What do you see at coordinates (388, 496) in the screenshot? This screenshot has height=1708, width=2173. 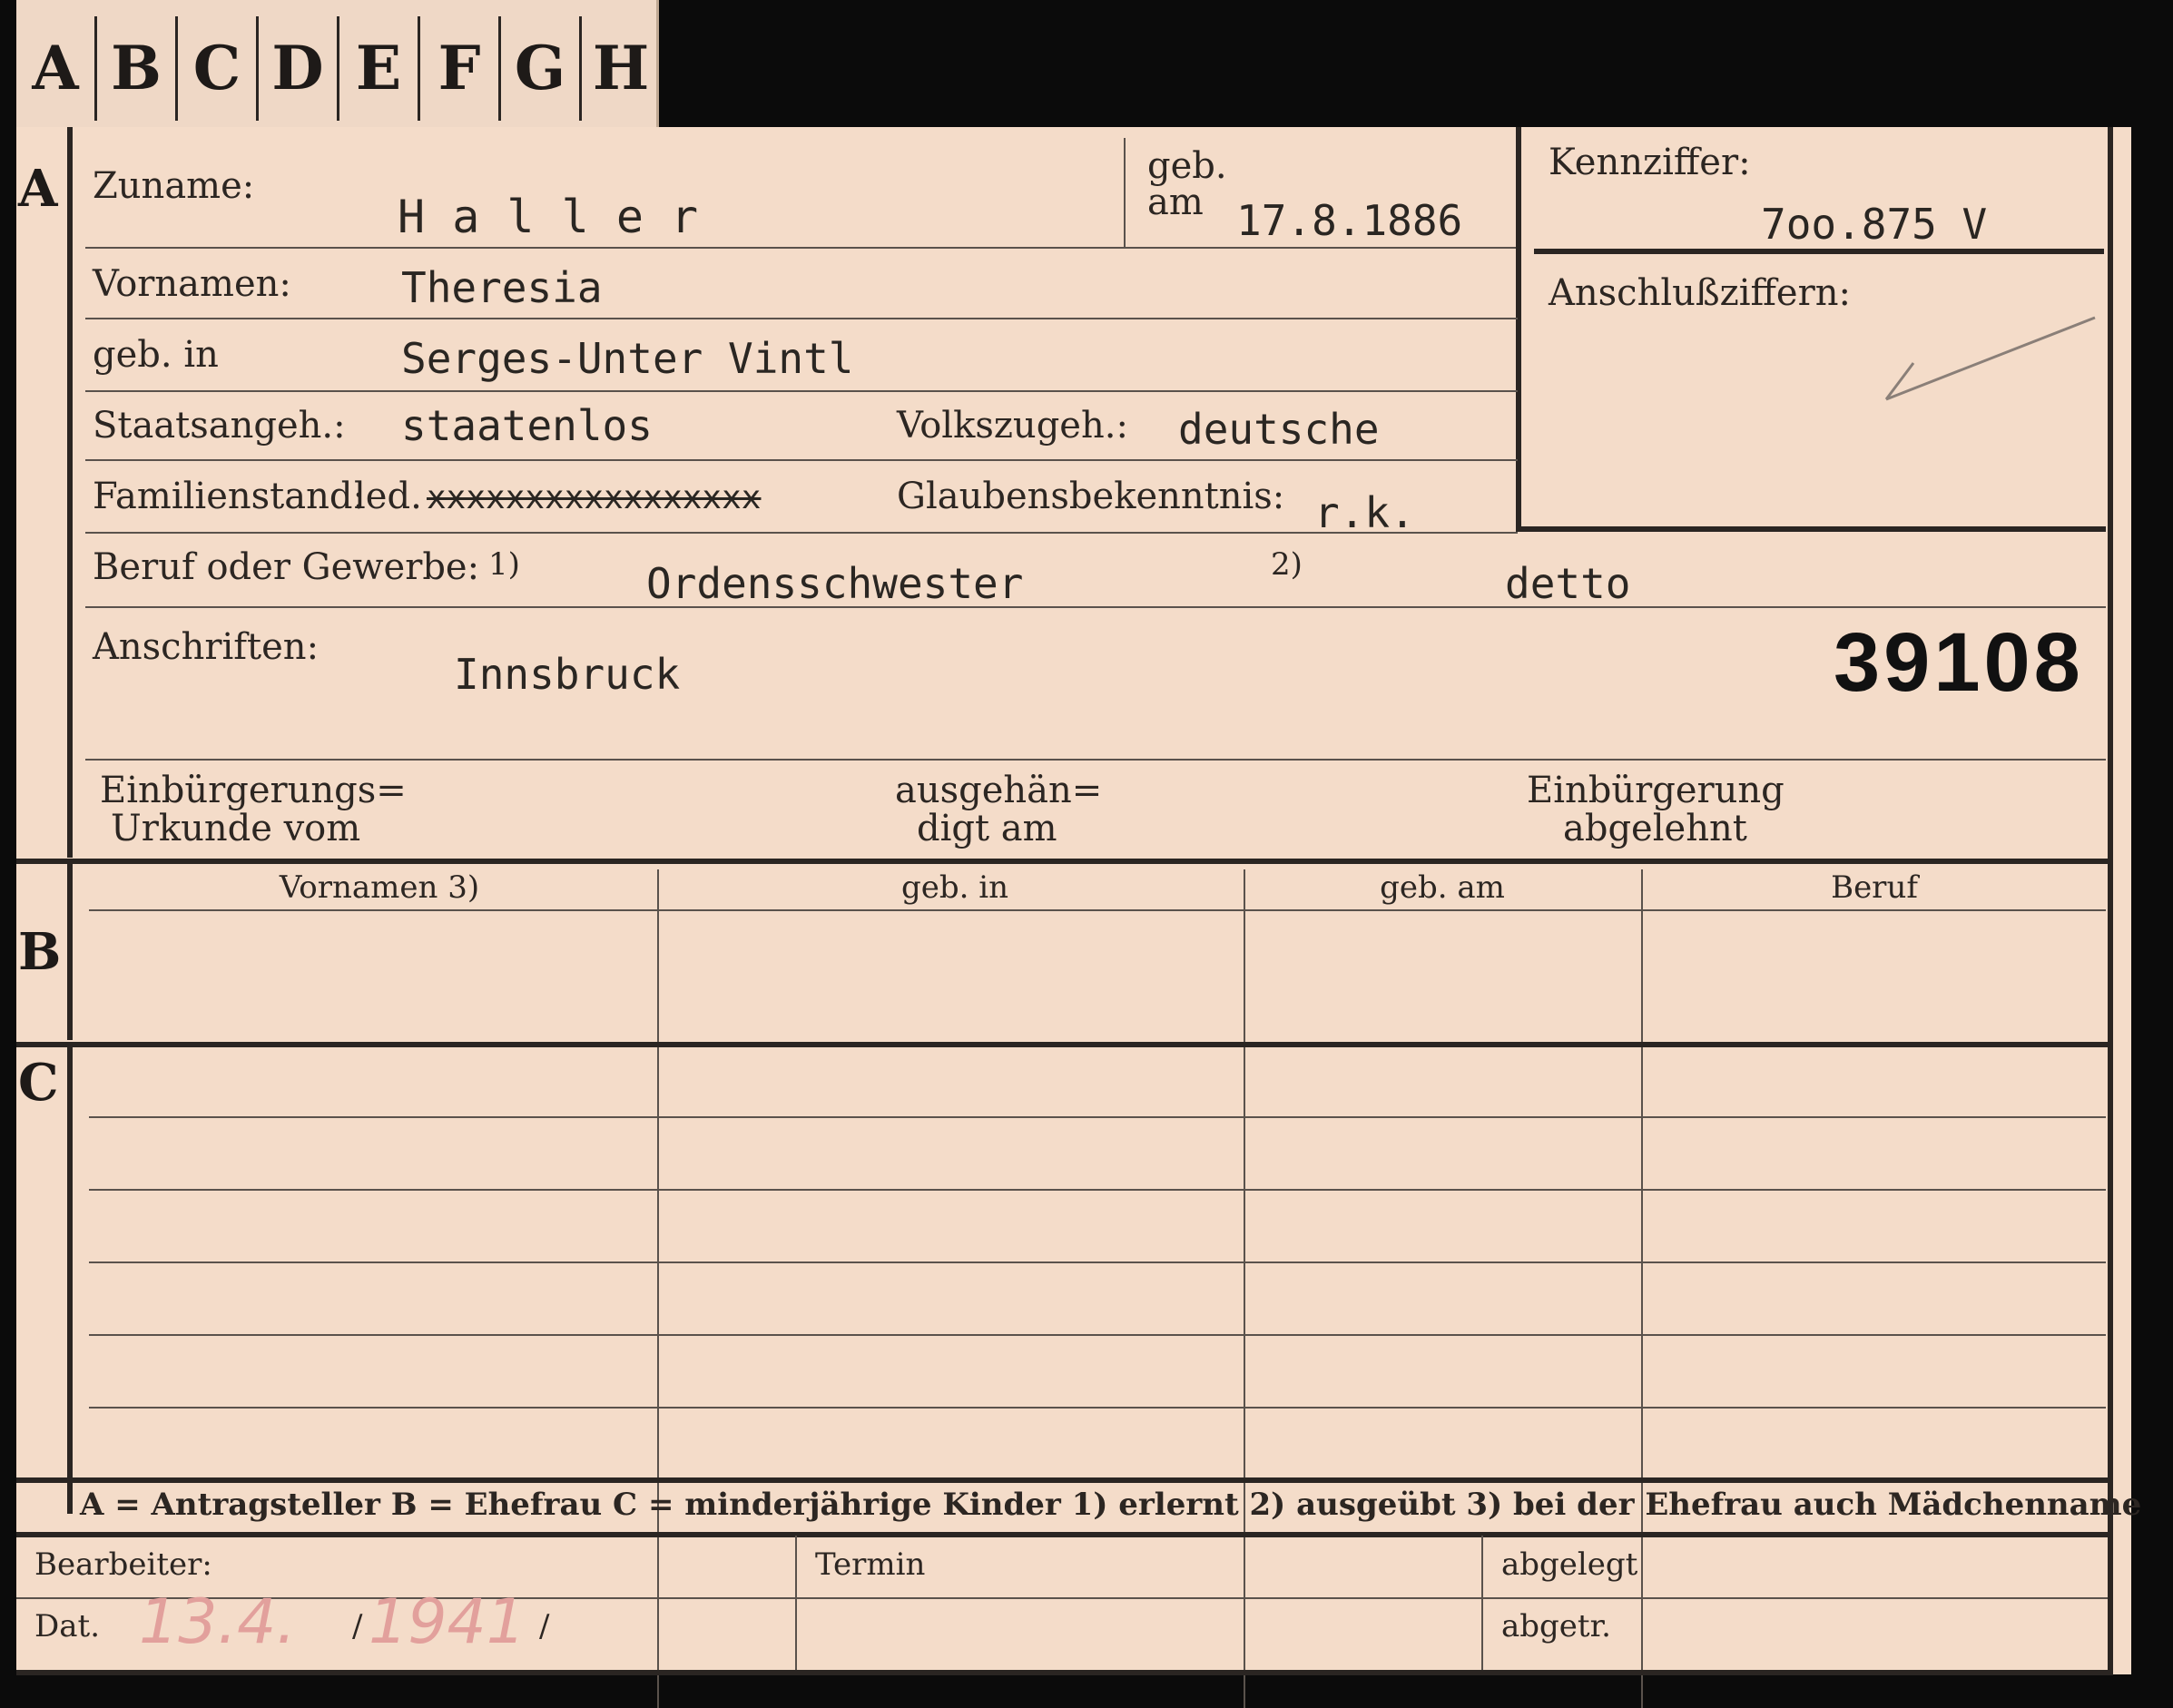 I see `familienstand-led: led.` at bounding box center [388, 496].